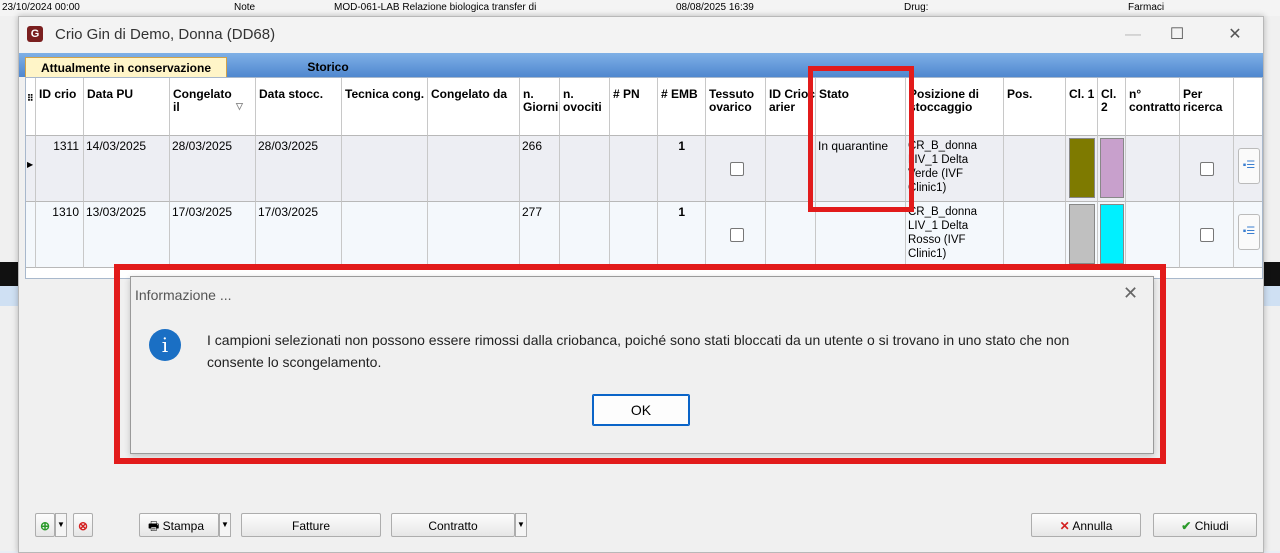  What do you see at coordinates (540, 107) in the screenshot?
I see `col-n-giorni: n. Giorni` at bounding box center [540, 107].